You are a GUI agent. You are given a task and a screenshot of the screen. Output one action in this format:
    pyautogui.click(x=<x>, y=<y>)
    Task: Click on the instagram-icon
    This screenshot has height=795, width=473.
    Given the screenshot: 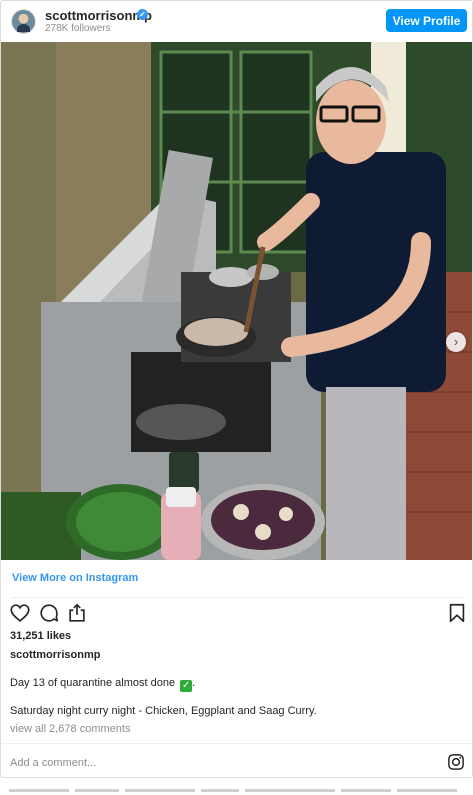 What is the action you would take?
    pyautogui.click(x=456, y=762)
    